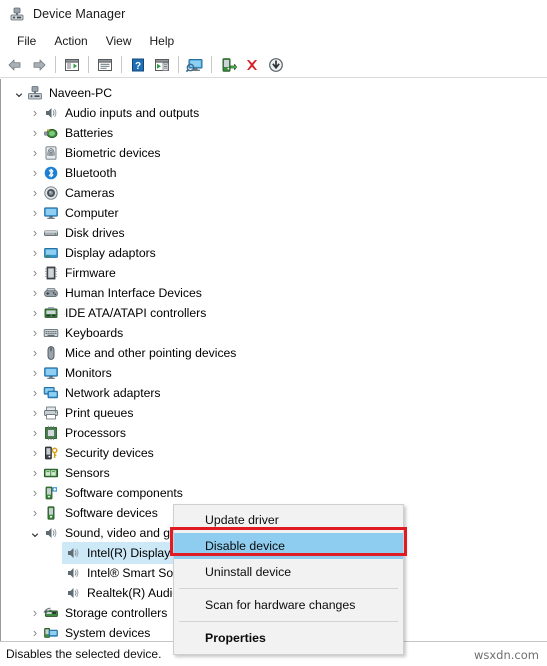 The width and height of the screenshot is (547, 666). What do you see at coordinates (252, 65) in the screenshot?
I see `uninstall-device-button` at bounding box center [252, 65].